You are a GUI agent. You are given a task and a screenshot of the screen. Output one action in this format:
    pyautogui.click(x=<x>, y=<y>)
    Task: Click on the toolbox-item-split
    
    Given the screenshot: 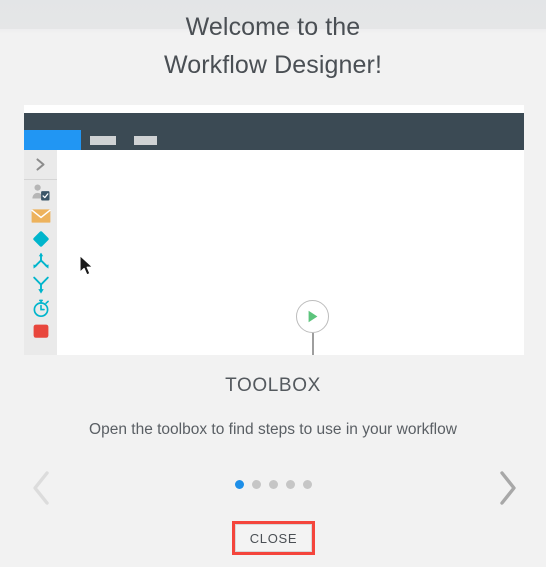 What is the action you would take?
    pyautogui.click(x=40, y=261)
    